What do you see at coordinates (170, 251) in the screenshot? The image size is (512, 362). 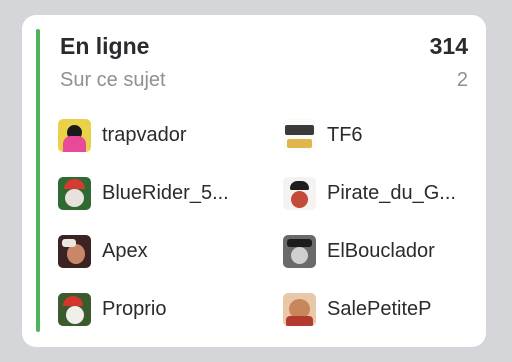 I see `user-item-apex: Apex` at bounding box center [170, 251].